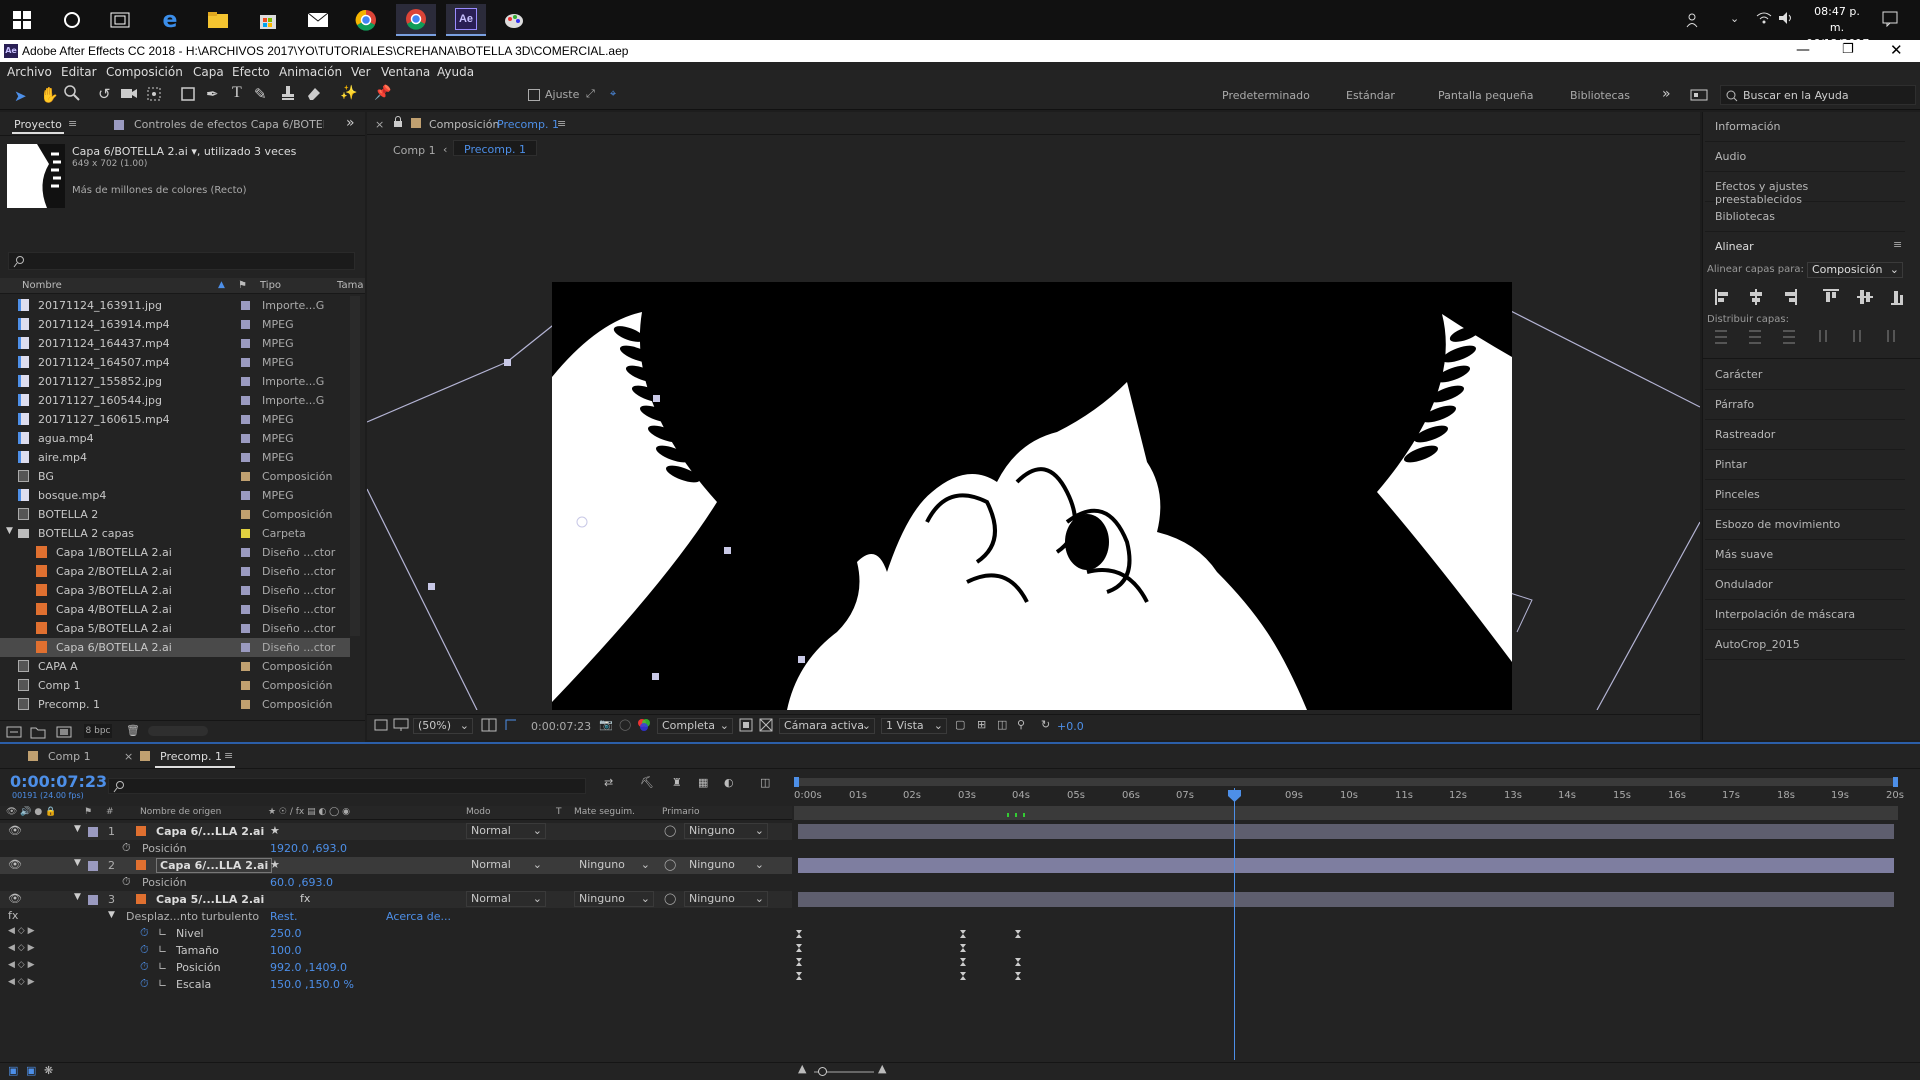 The height and width of the screenshot is (1080, 1920). Describe the element at coordinates (1786, 19) in the screenshot. I see `volume-icon` at that location.